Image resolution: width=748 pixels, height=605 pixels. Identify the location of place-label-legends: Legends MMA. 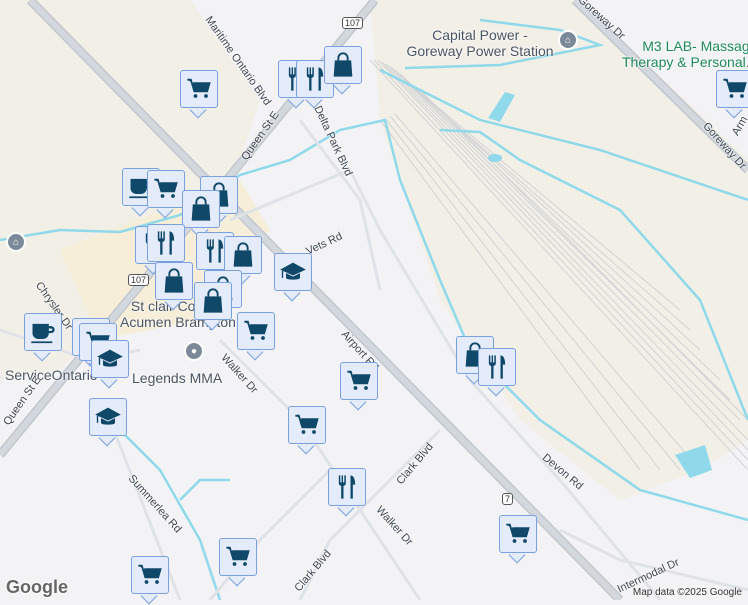
(177, 378).